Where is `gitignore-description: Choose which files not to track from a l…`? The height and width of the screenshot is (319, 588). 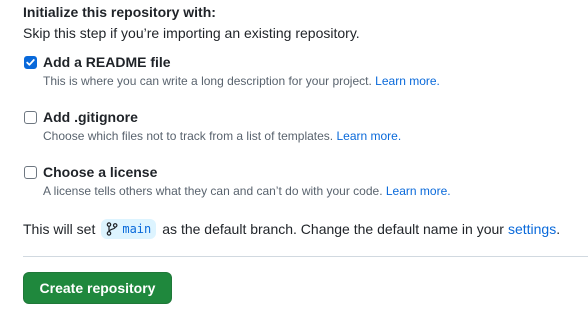 gitignore-description: Choose which files not to track from a l… is located at coordinates (222, 136).